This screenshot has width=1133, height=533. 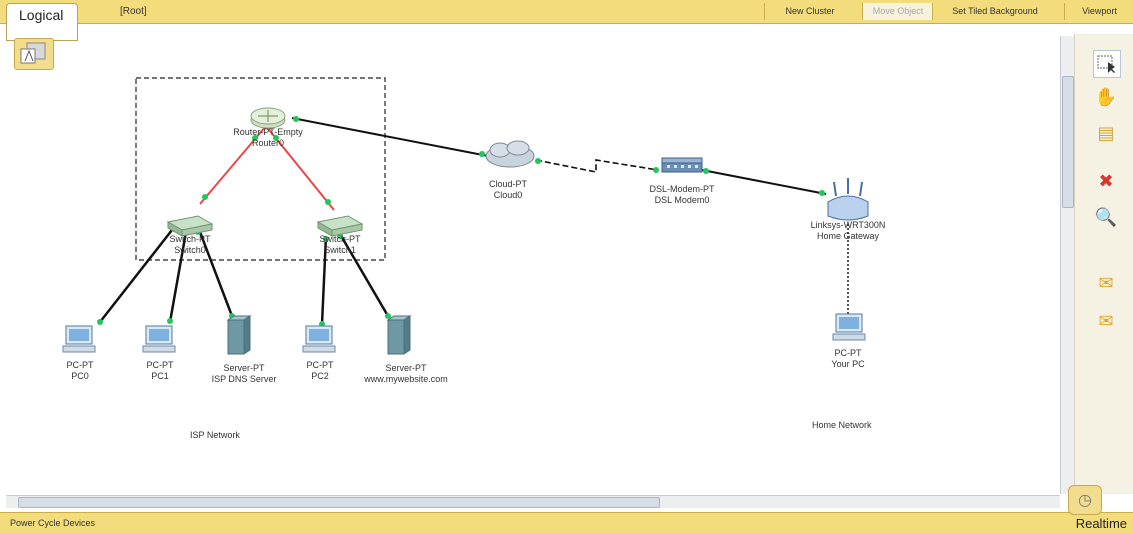 I want to click on realtime-mode-button: ◷, so click(x=1085, y=500).